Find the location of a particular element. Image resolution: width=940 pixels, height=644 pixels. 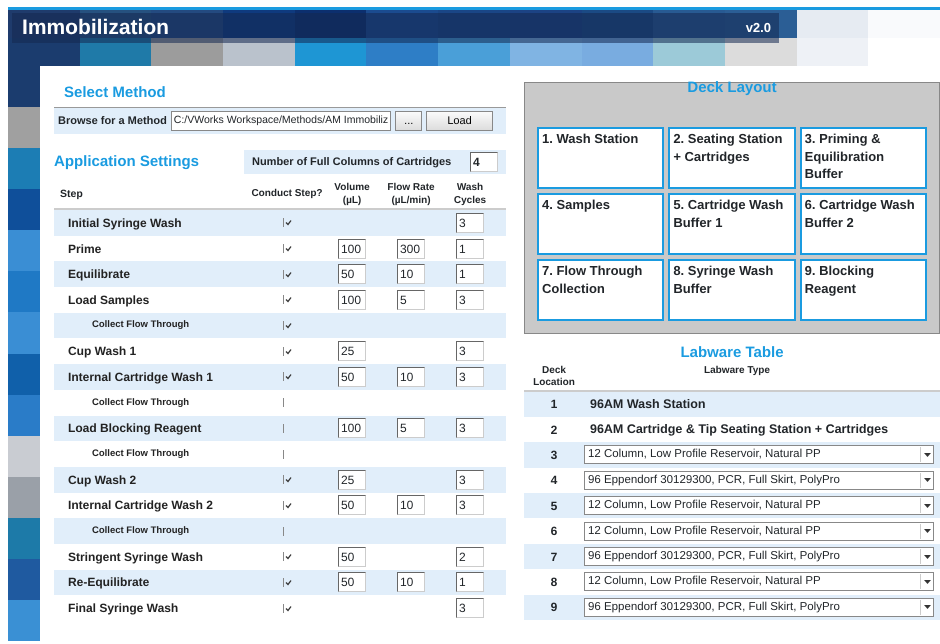

slot-label: 1. Wash Station is located at coordinates (590, 139).